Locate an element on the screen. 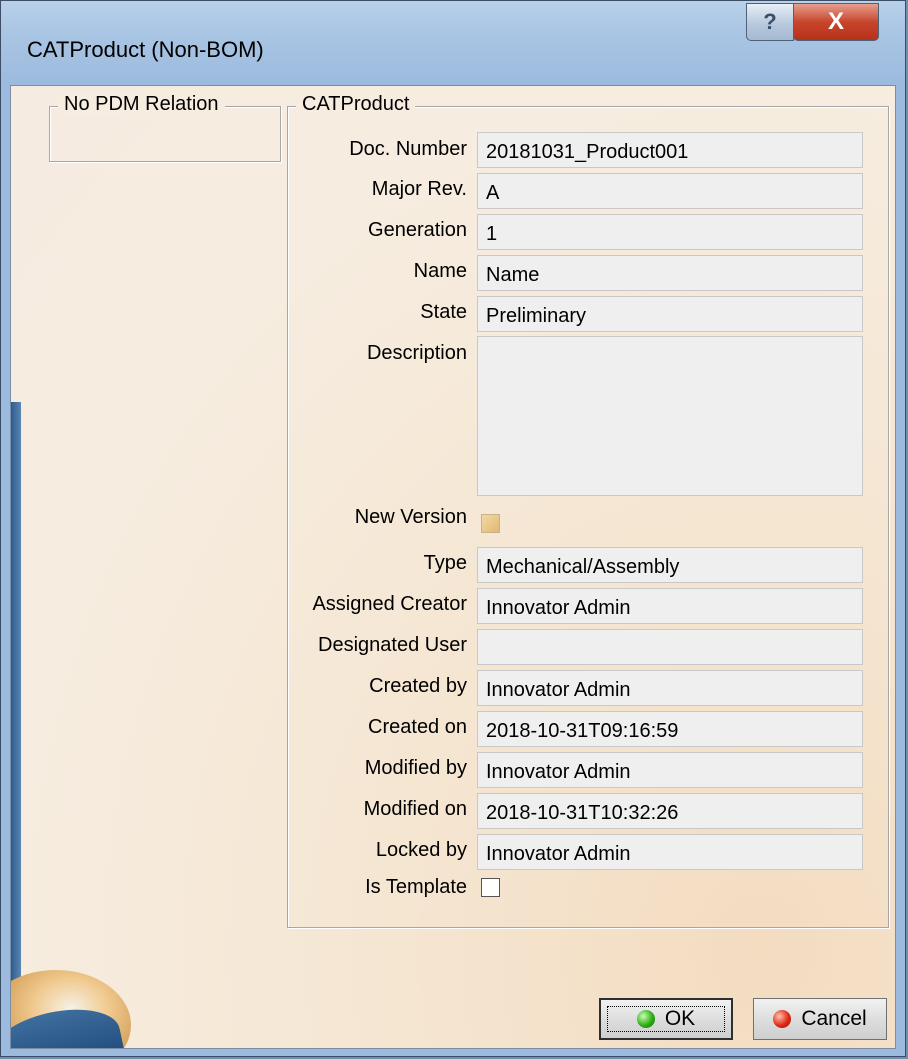 The image size is (908, 1059). modified-by-field: Innovator Admin is located at coordinates (670, 770).